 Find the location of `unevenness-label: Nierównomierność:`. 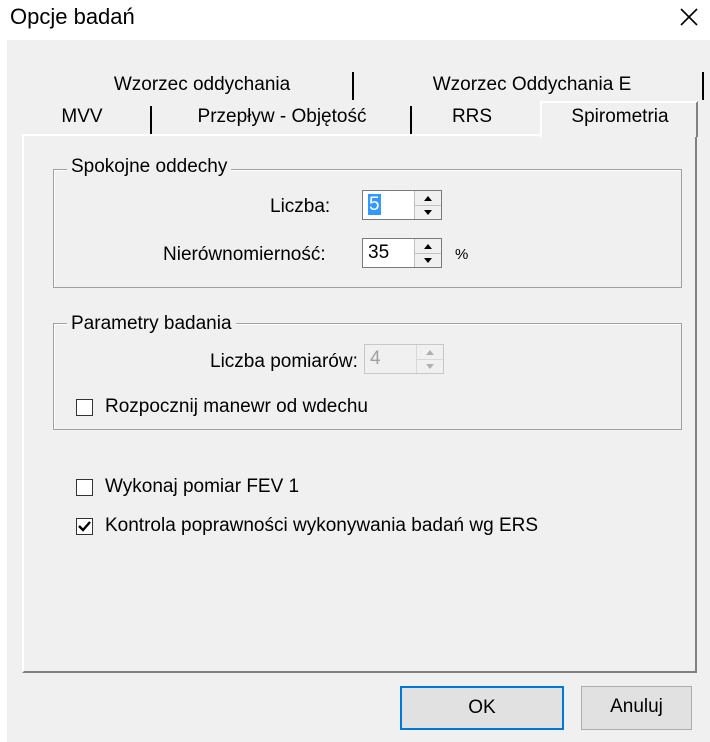

unevenness-label: Nierównomierność: is located at coordinates (244, 254).